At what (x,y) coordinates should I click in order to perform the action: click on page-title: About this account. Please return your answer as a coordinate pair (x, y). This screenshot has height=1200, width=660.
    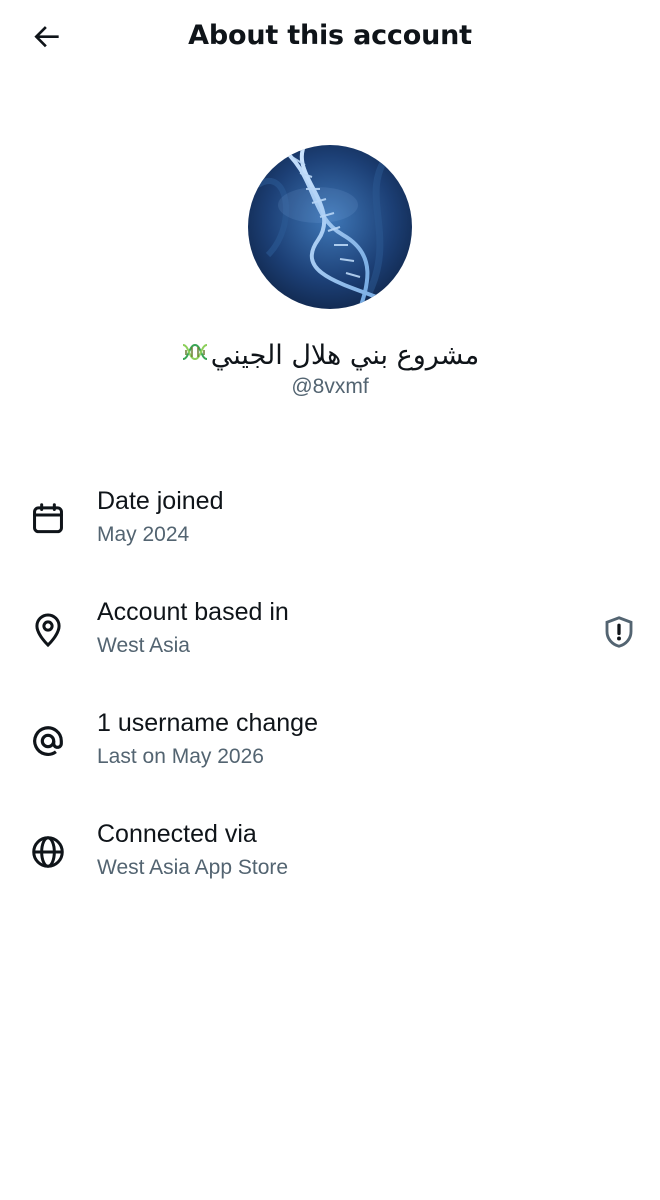
    Looking at the image, I should click on (330, 35).